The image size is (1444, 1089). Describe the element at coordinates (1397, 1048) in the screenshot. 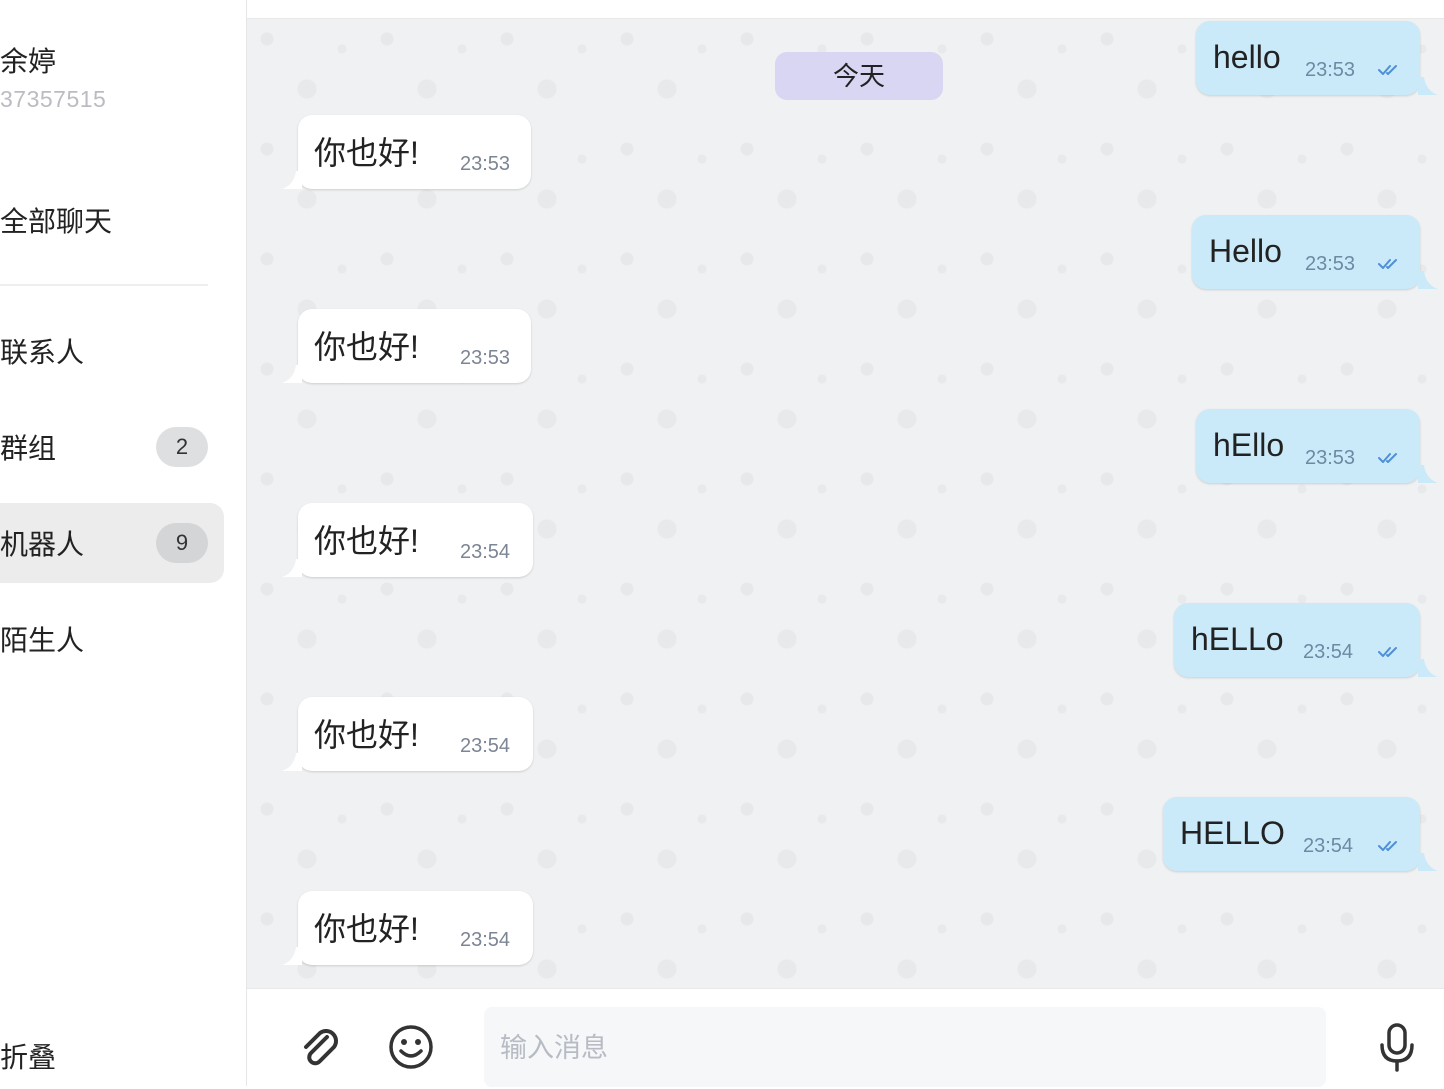

I see `microphone-icon` at that location.